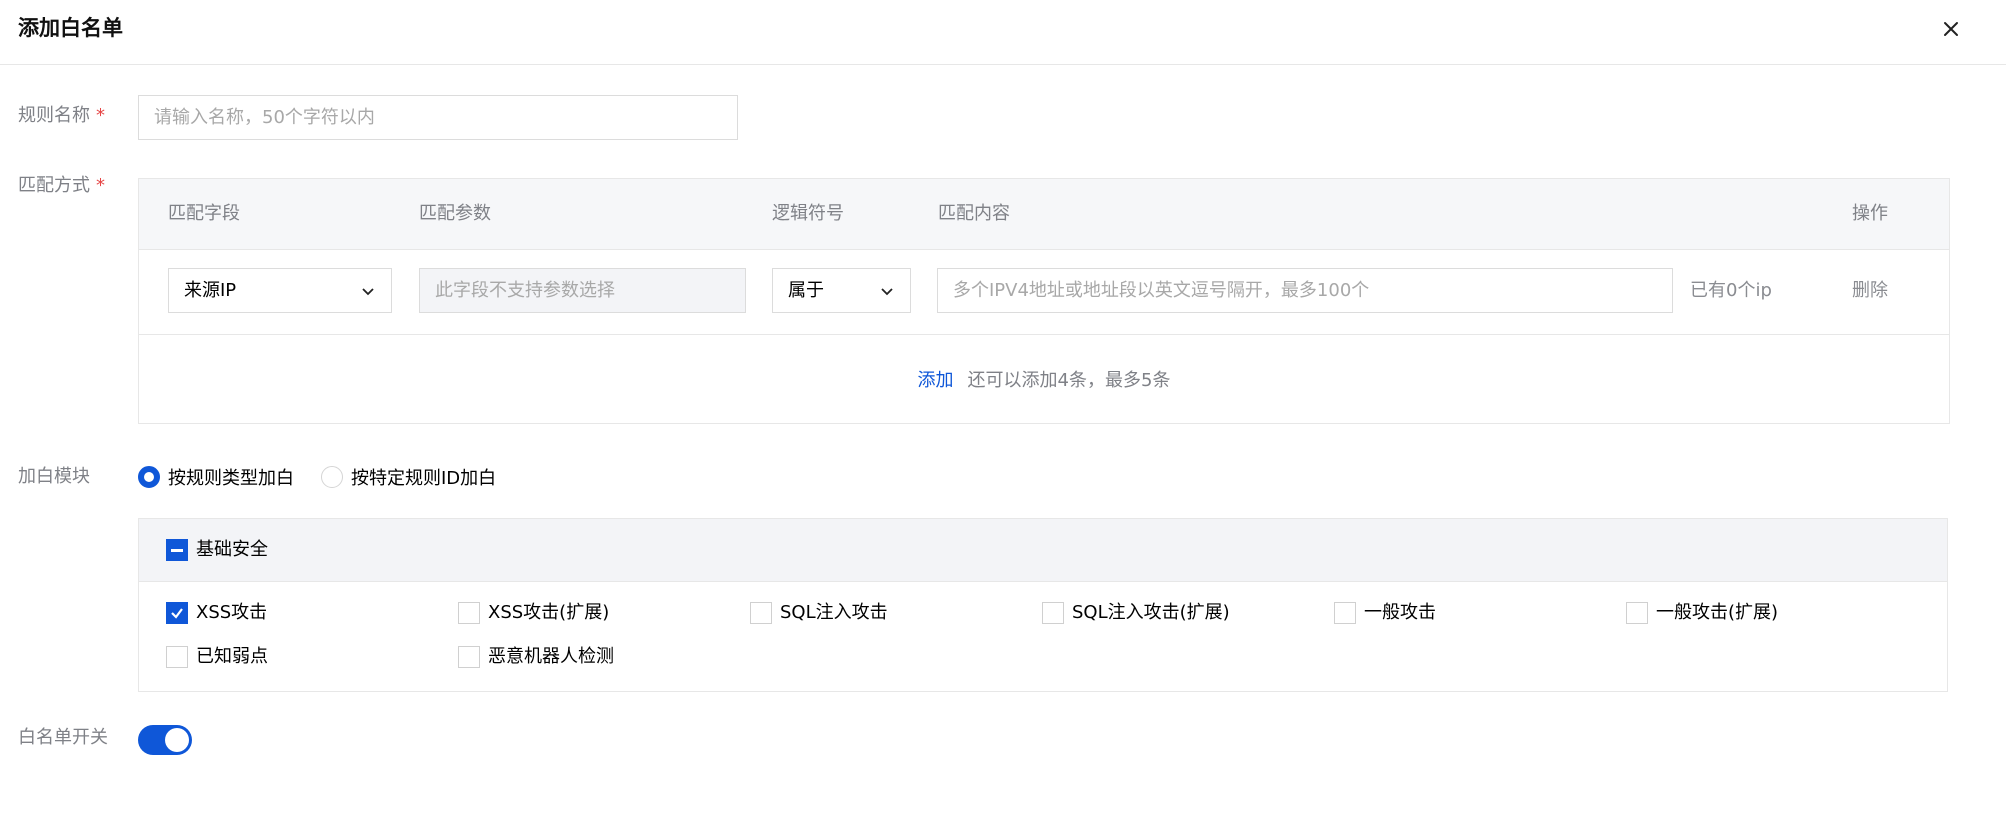 The image size is (2006, 815). What do you see at coordinates (1731, 290) in the screenshot?
I see `ip-count: 已有0个ip` at bounding box center [1731, 290].